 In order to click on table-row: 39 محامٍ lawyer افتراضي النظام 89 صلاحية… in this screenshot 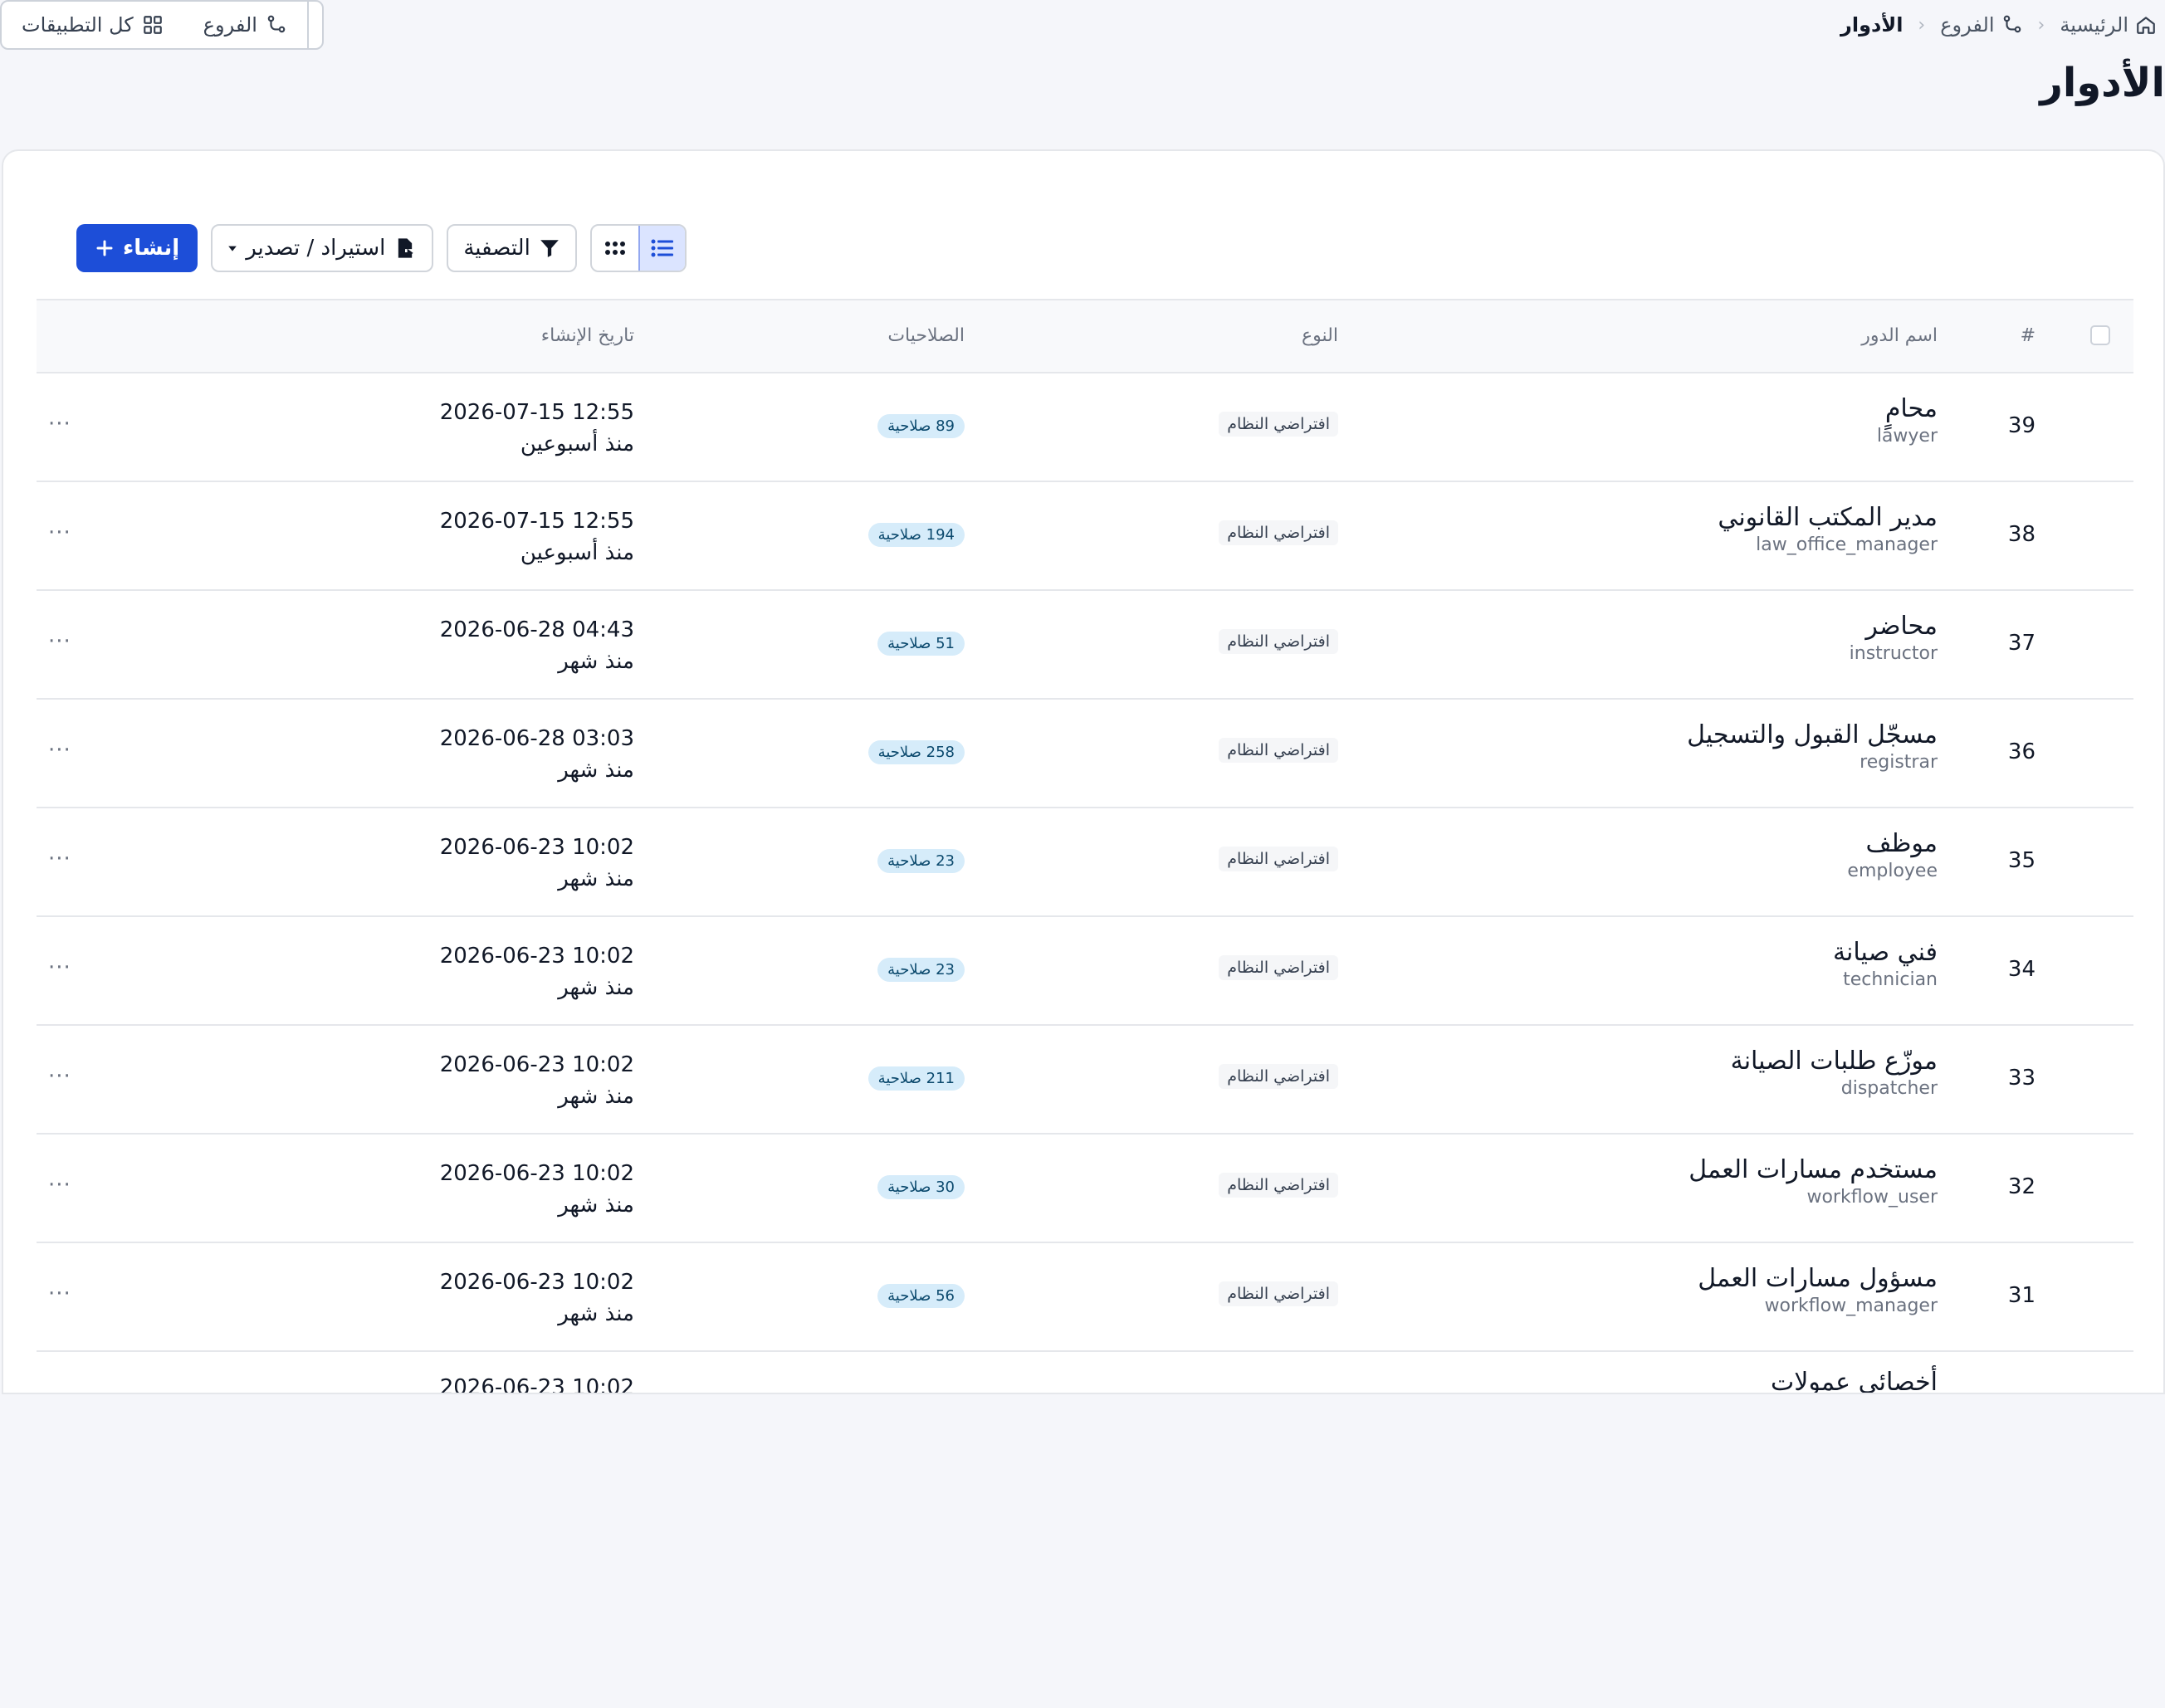, I will do `click(1085, 427)`.